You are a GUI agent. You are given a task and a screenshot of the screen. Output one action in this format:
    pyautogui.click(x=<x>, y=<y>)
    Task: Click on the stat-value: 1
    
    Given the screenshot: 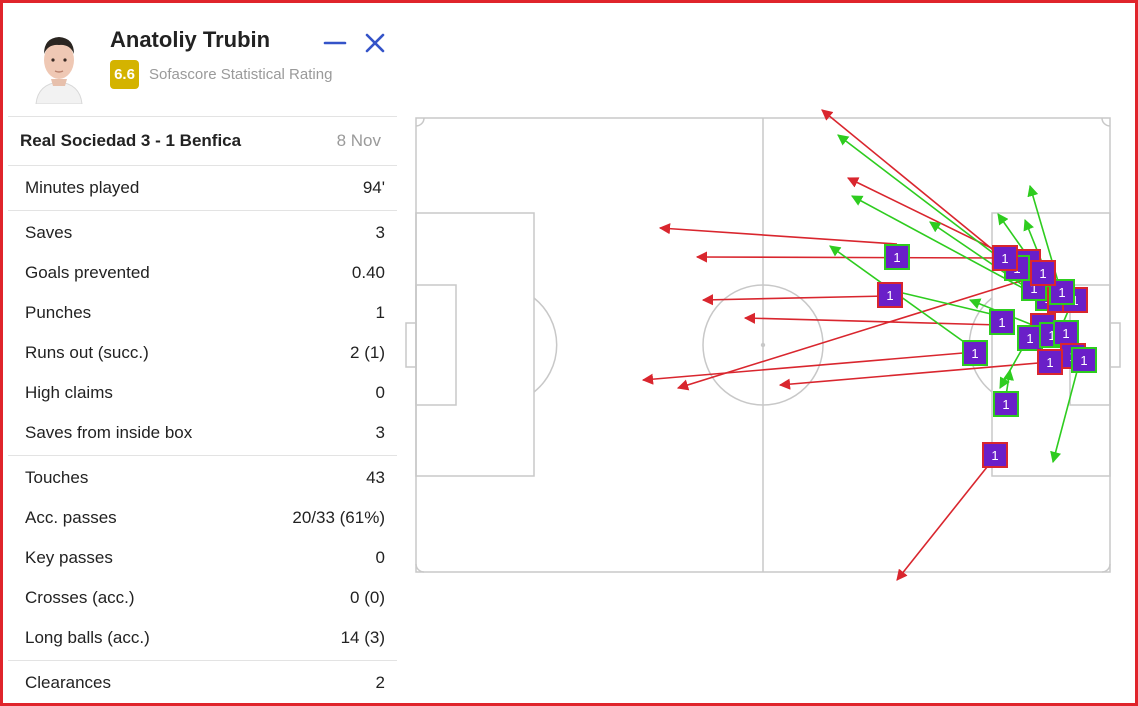 What is the action you would take?
    pyautogui.click(x=380, y=312)
    